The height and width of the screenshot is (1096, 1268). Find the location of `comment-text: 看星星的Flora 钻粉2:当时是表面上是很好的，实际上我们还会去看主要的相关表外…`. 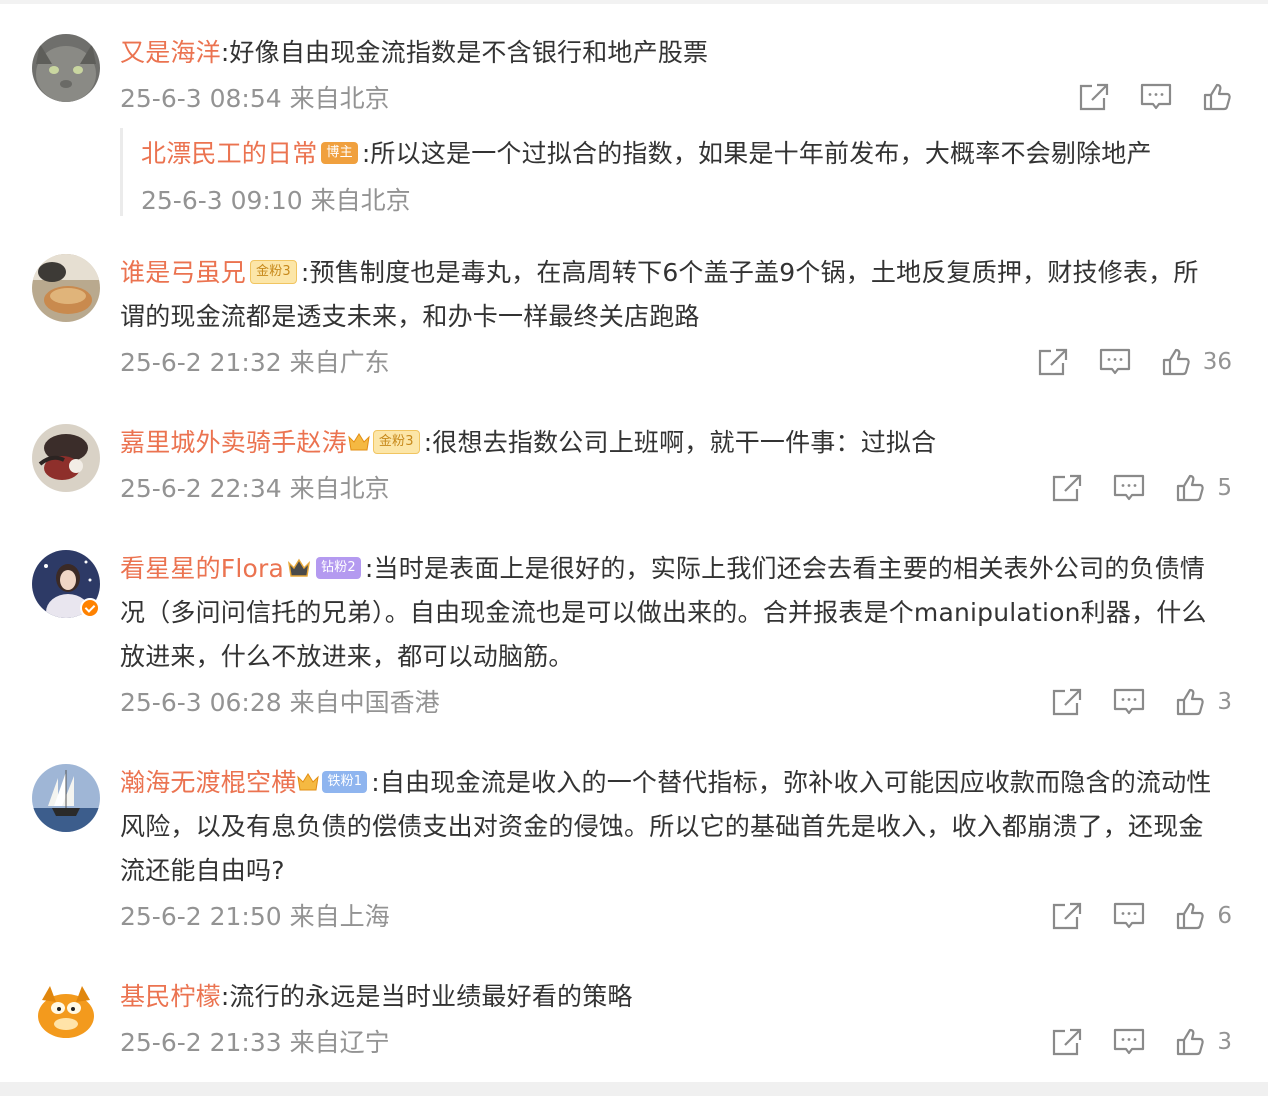

comment-text: 看星星的Flora 钻粉2:当时是表面上是很好的，实际上我们还会去看主要的相关表外… is located at coordinates (670, 613).